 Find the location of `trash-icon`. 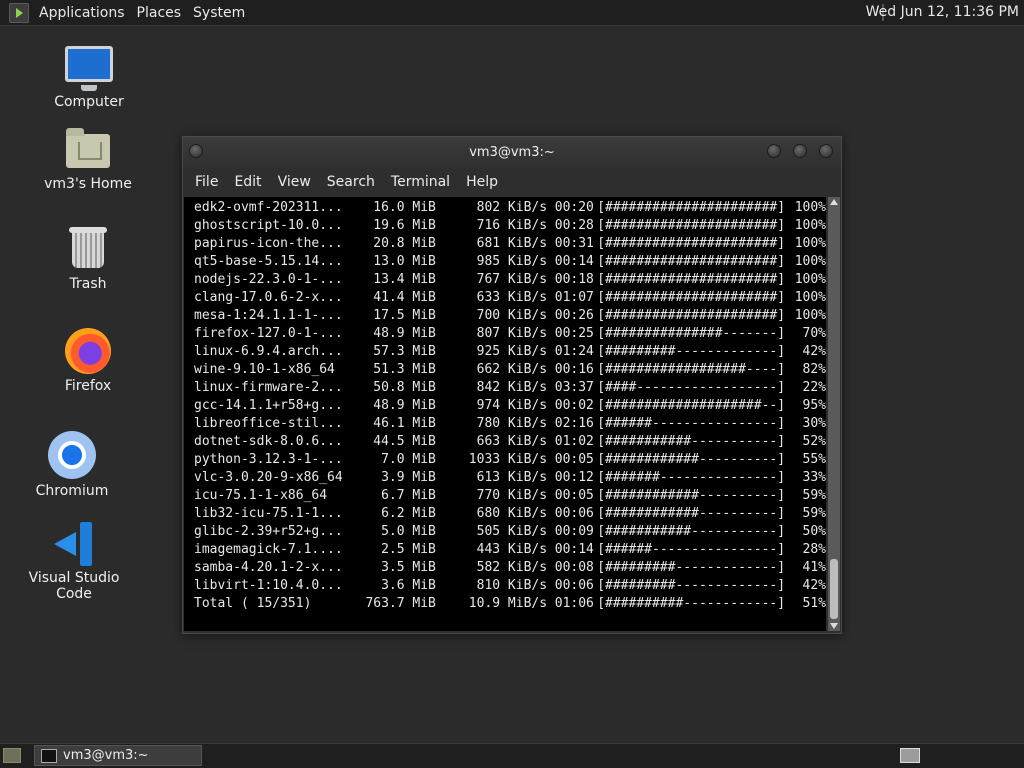

trash-icon is located at coordinates (88, 247).